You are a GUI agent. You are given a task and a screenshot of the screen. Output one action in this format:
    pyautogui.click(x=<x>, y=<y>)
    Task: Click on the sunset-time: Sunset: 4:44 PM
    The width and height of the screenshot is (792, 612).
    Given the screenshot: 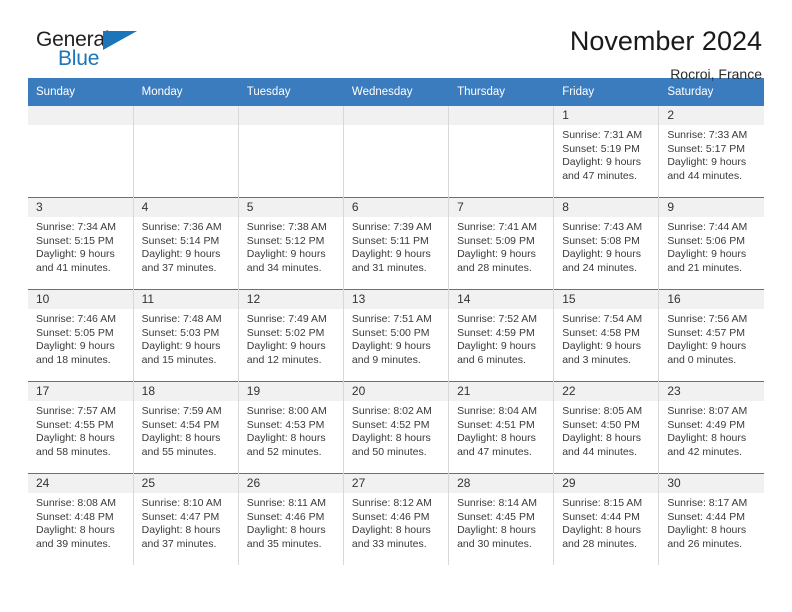 What is the action you would take?
    pyautogui.click(x=706, y=516)
    